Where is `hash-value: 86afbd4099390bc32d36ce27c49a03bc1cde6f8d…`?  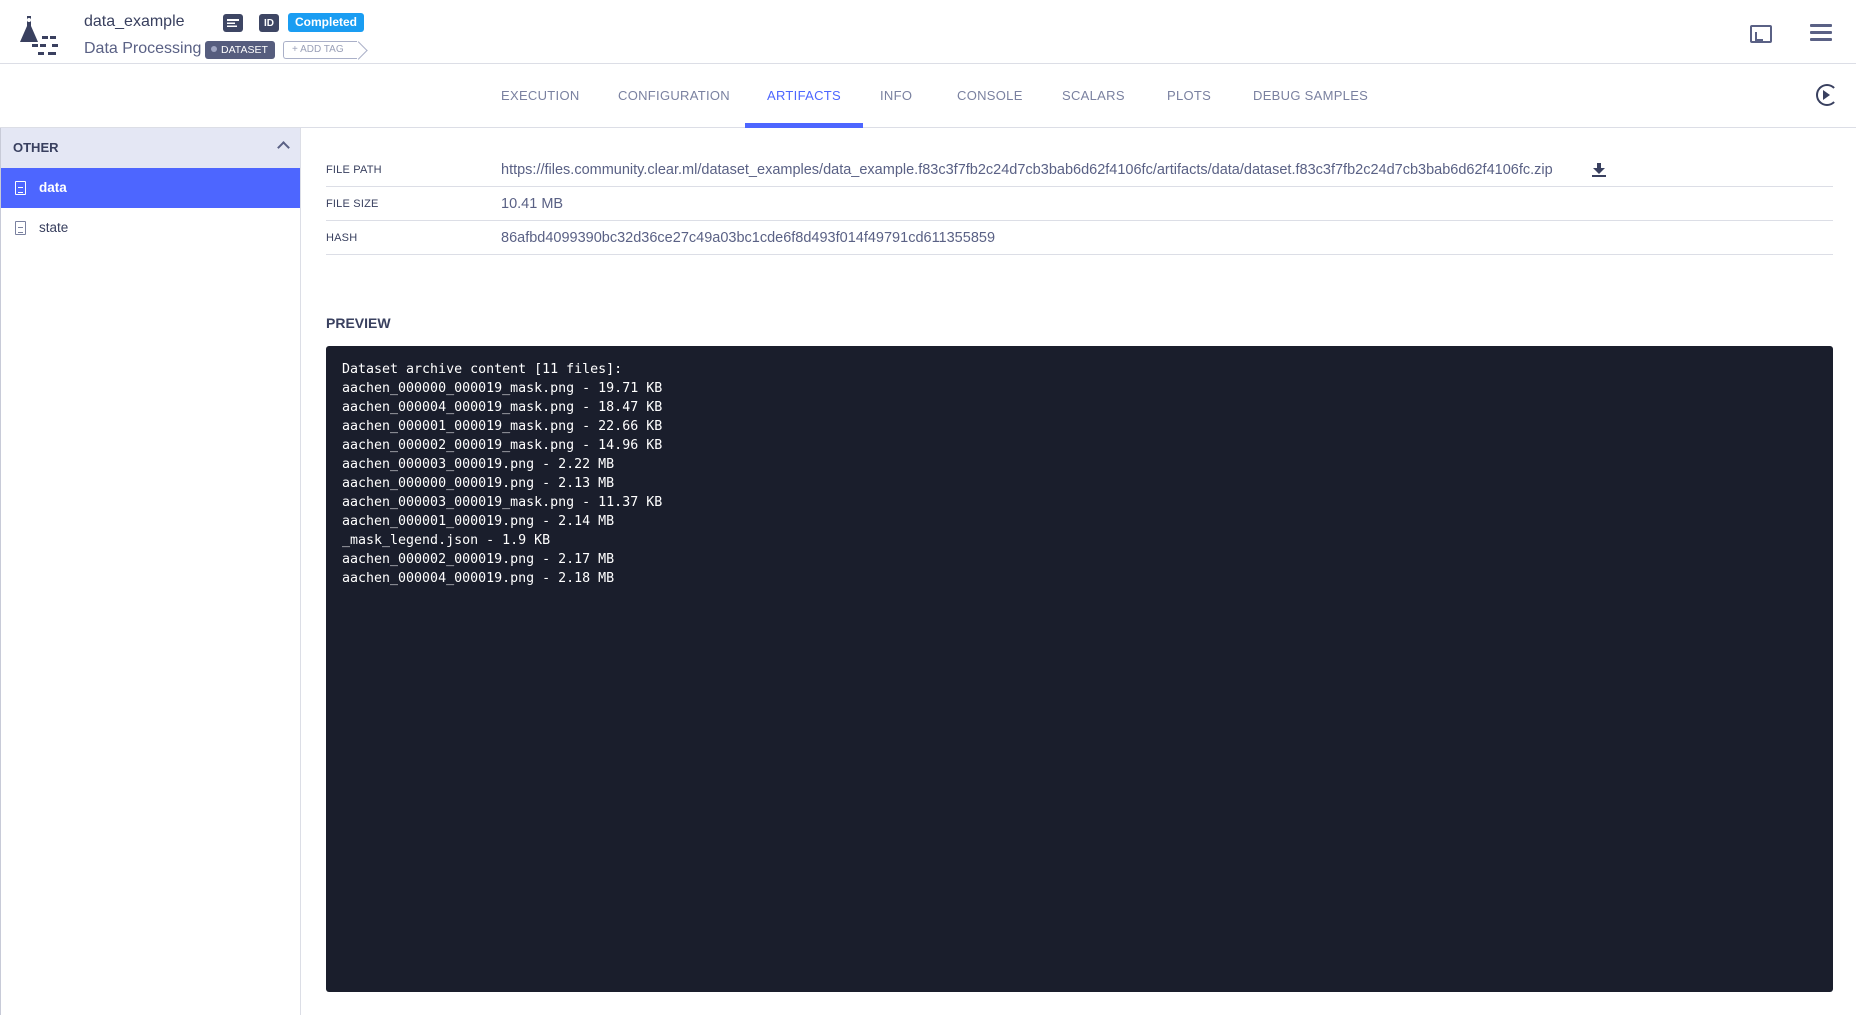 hash-value: 86afbd4099390bc32d36ce27c49a03bc1cde6f8d… is located at coordinates (748, 238).